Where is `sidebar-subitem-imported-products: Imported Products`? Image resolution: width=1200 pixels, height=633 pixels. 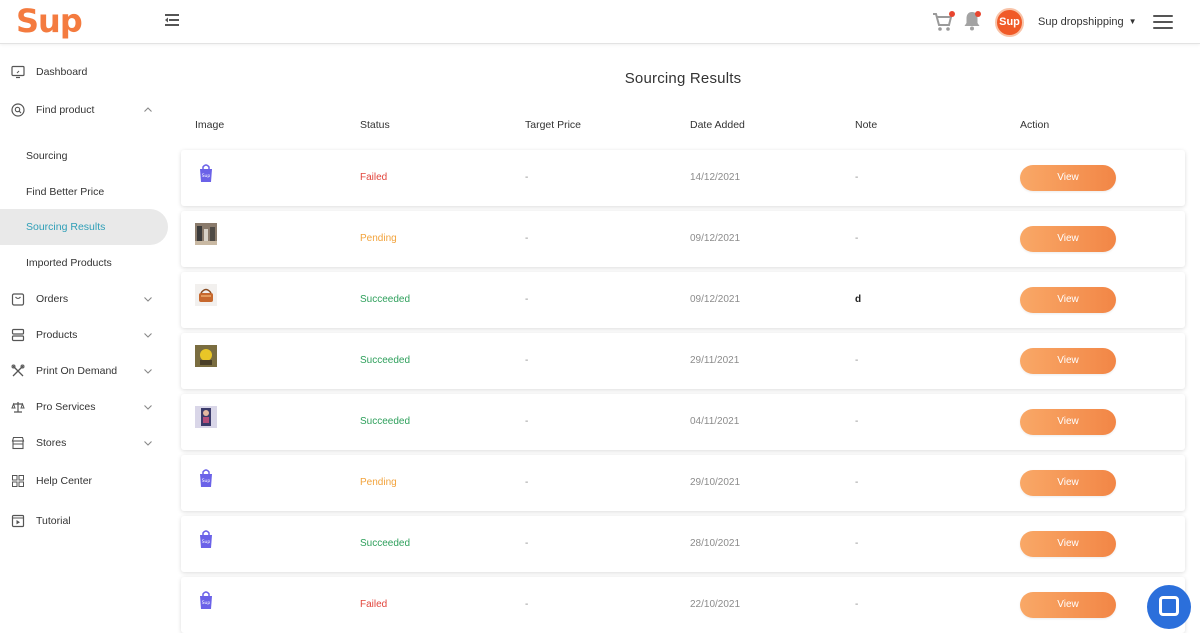 sidebar-subitem-imported-products: Imported Products is located at coordinates (84, 263).